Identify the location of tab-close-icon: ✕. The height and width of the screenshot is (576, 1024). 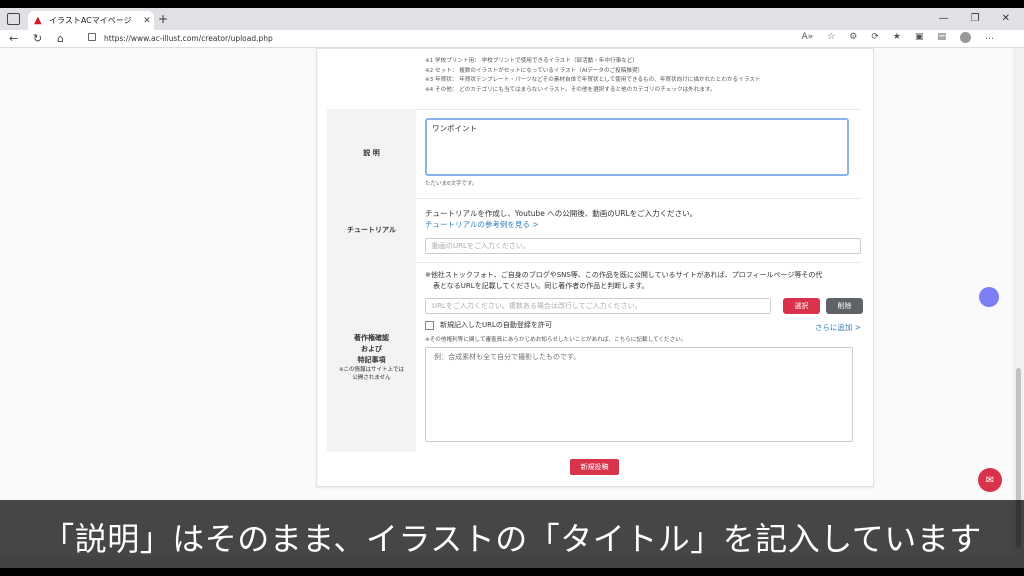
(147, 21).